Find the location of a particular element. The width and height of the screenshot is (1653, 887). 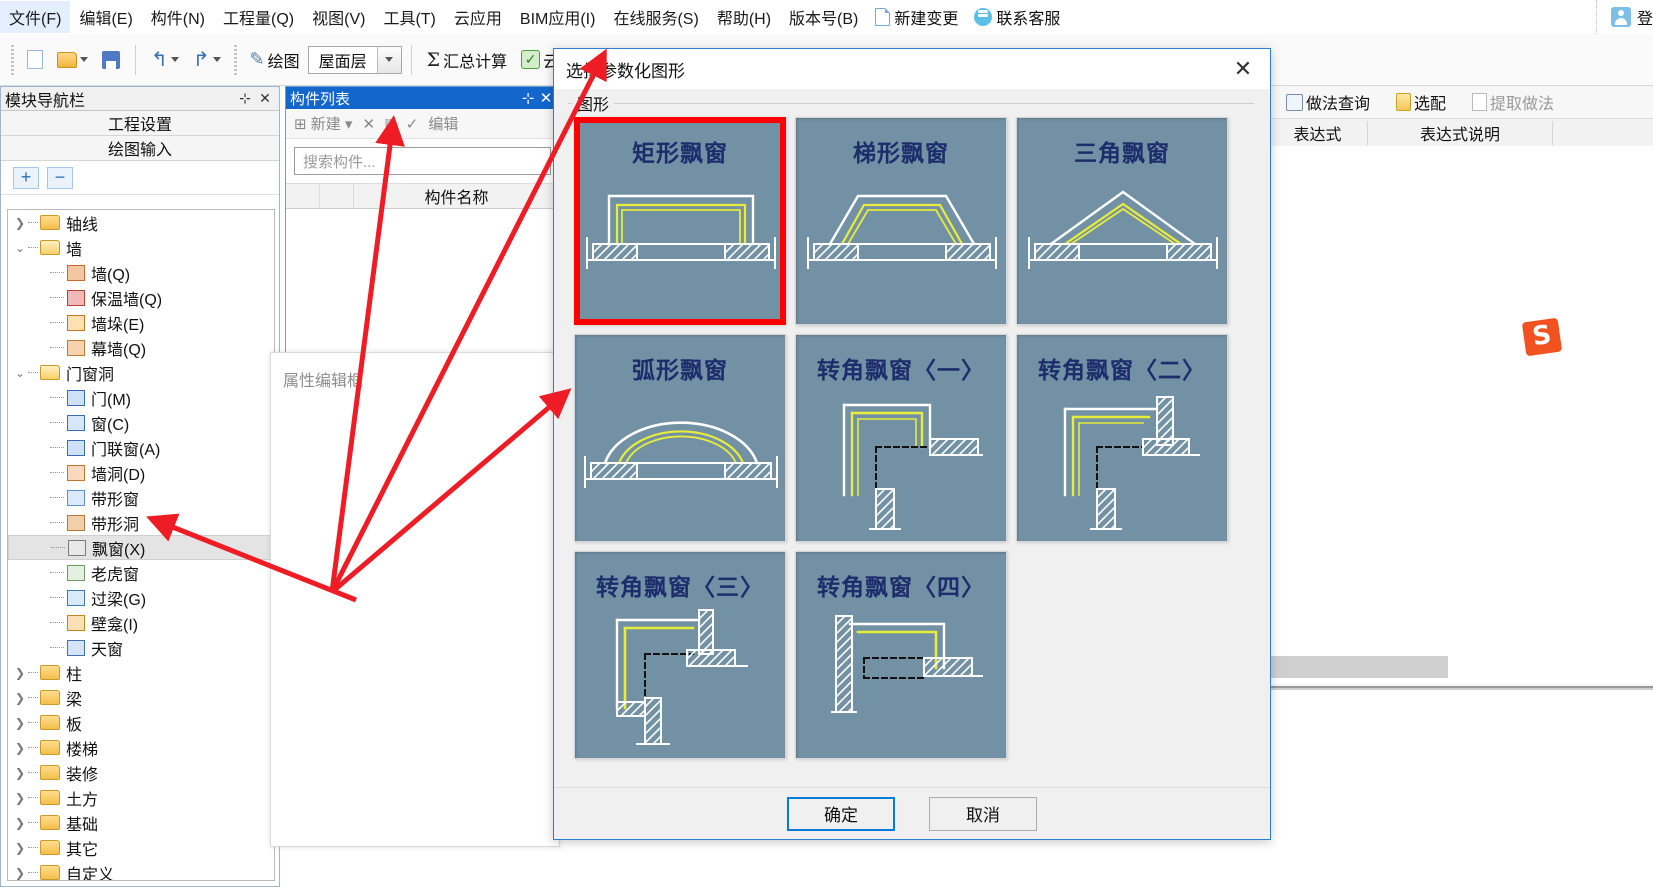

menu-item-quantity: 工程量(Q) is located at coordinates (258, 17).